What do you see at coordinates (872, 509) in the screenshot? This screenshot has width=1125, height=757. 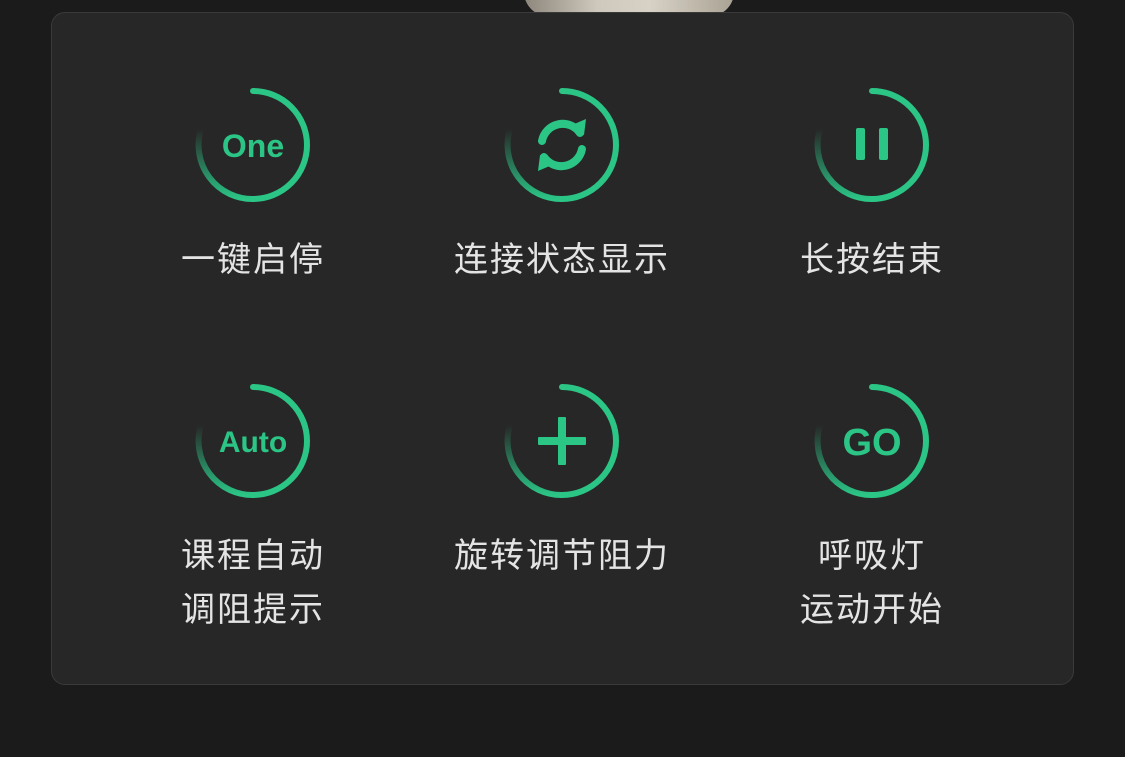 I see `feature-breathing-light: GO 呼吸灯 运动开始` at bounding box center [872, 509].